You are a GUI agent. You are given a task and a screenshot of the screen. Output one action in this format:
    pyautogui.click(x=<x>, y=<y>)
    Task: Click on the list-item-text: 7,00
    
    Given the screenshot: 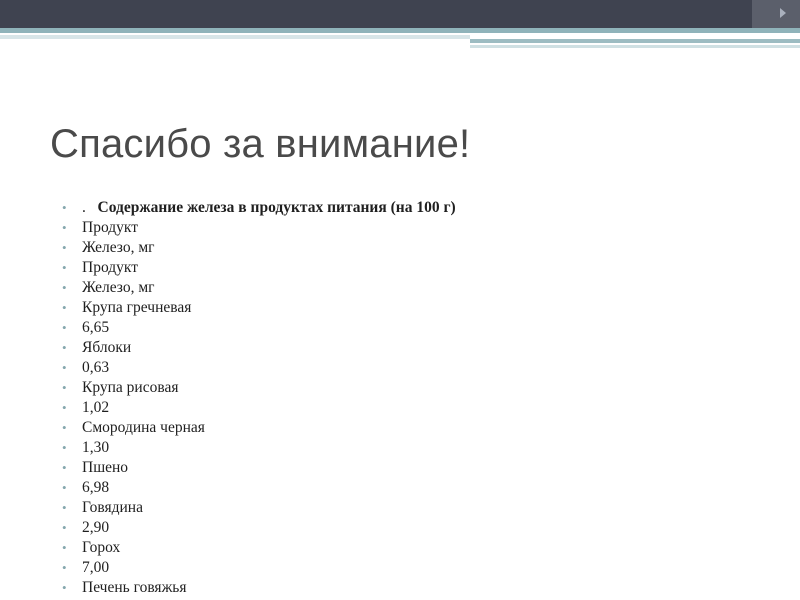 What is the action you would take?
    pyautogui.click(x=96, y=567)
    